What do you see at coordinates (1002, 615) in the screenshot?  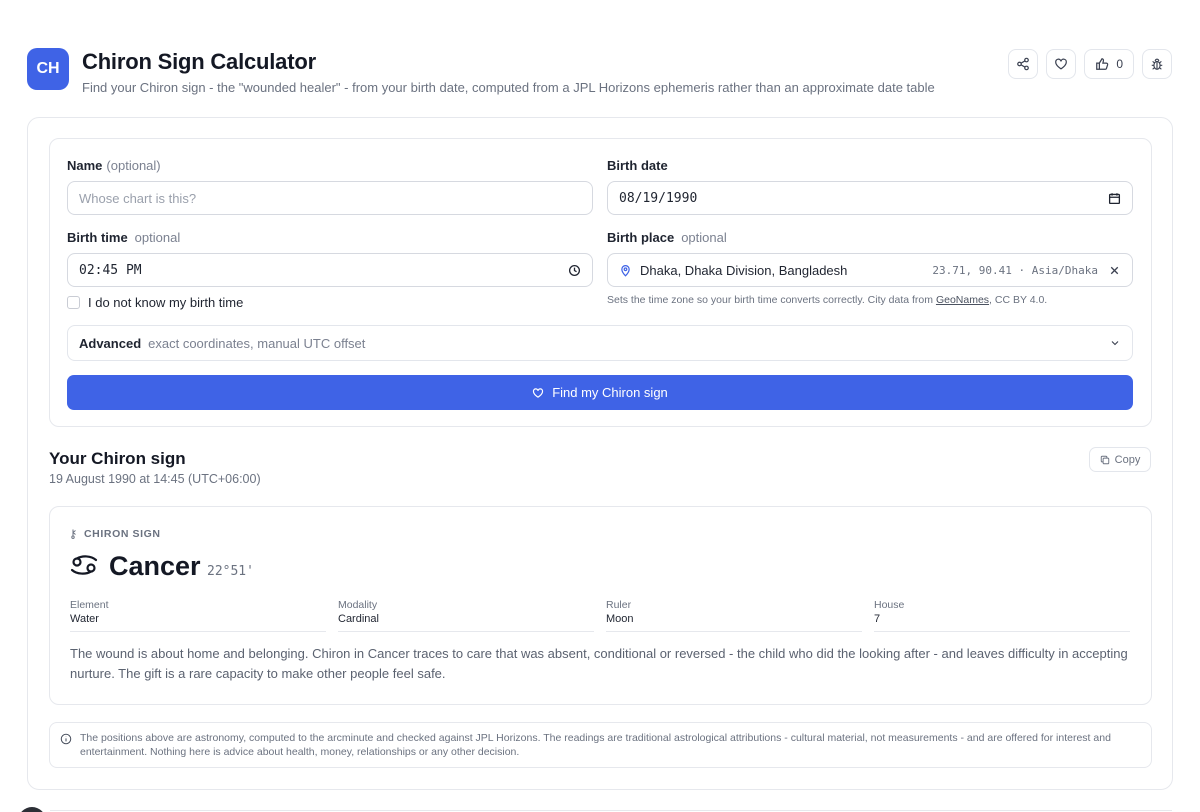 I see `attribute-house: House 7` at bounding box center [1002, 615].